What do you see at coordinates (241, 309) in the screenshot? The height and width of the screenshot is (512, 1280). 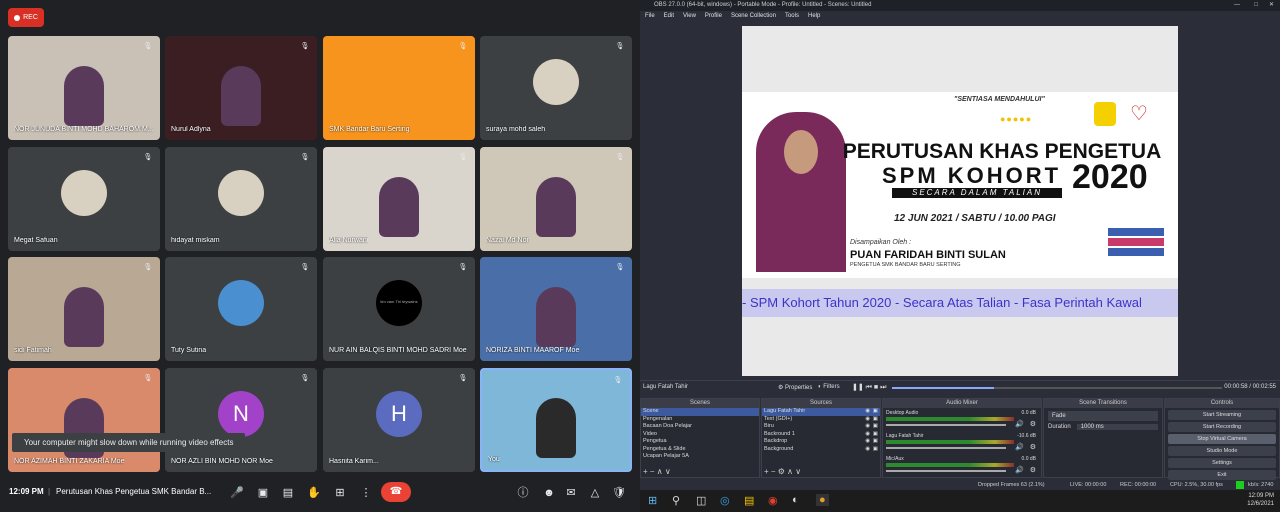 I see `participant-tile: Tuty Sutina 🎙` at bounding box center [241, 309].